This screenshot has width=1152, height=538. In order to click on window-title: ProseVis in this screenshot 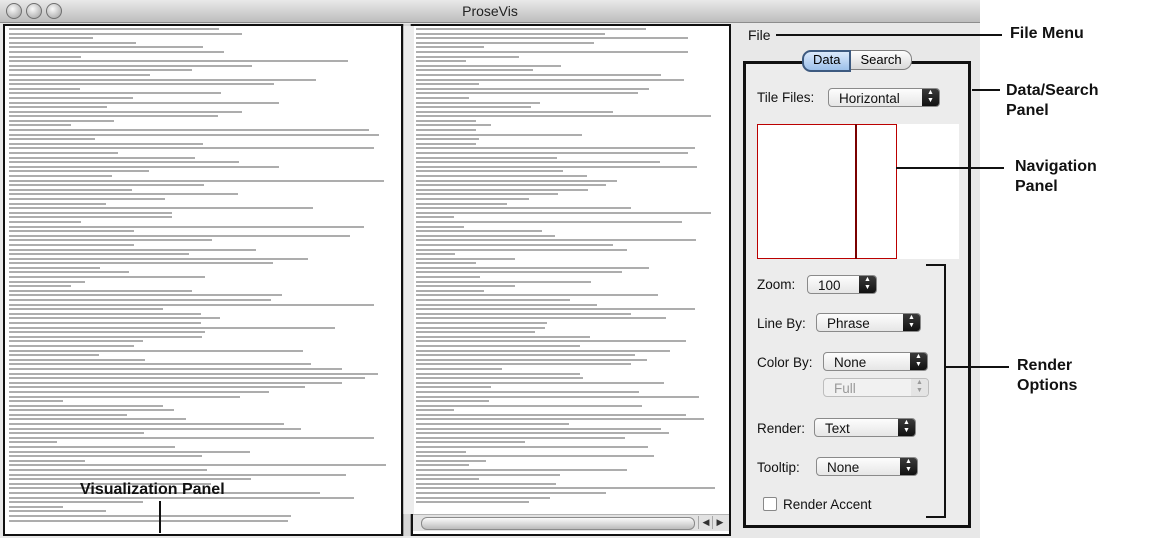, I will do `click(490, 11)`.